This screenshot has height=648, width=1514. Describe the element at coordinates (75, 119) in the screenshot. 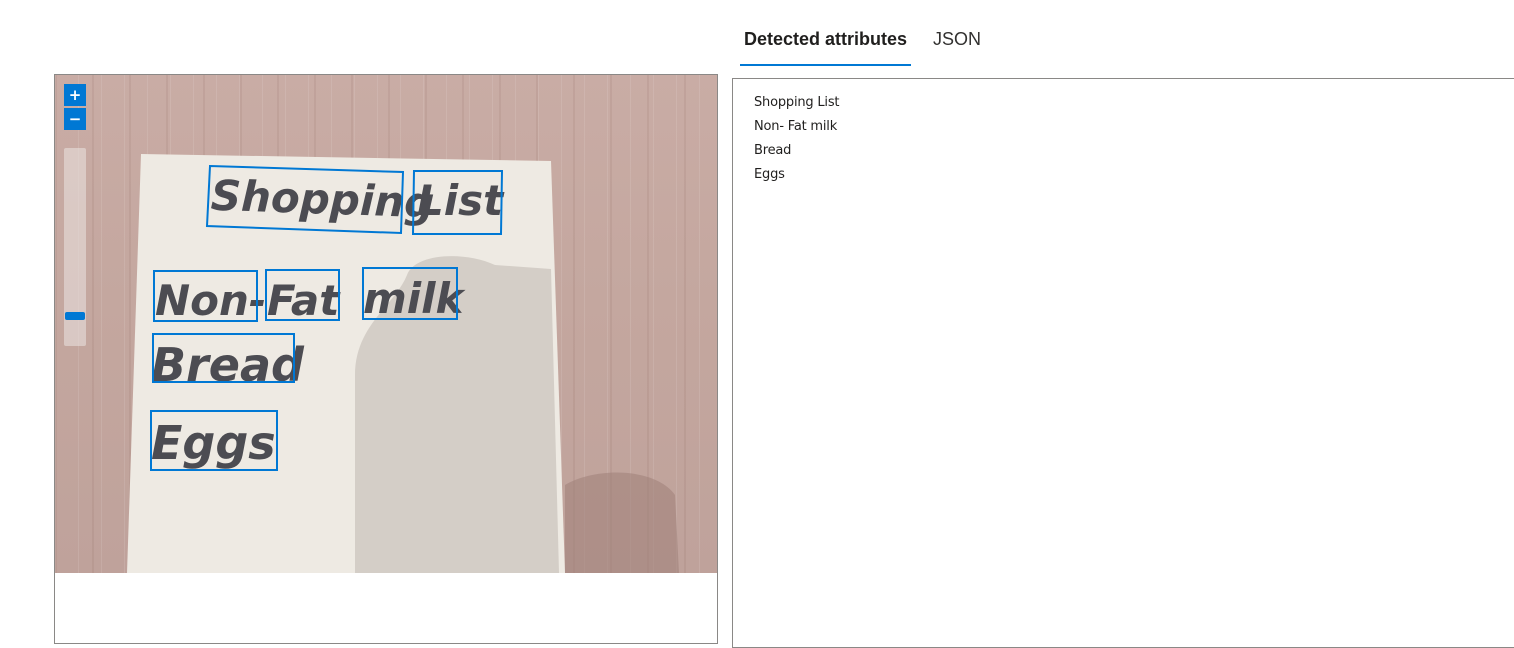

I see `zoom-out-button: −` at that location.